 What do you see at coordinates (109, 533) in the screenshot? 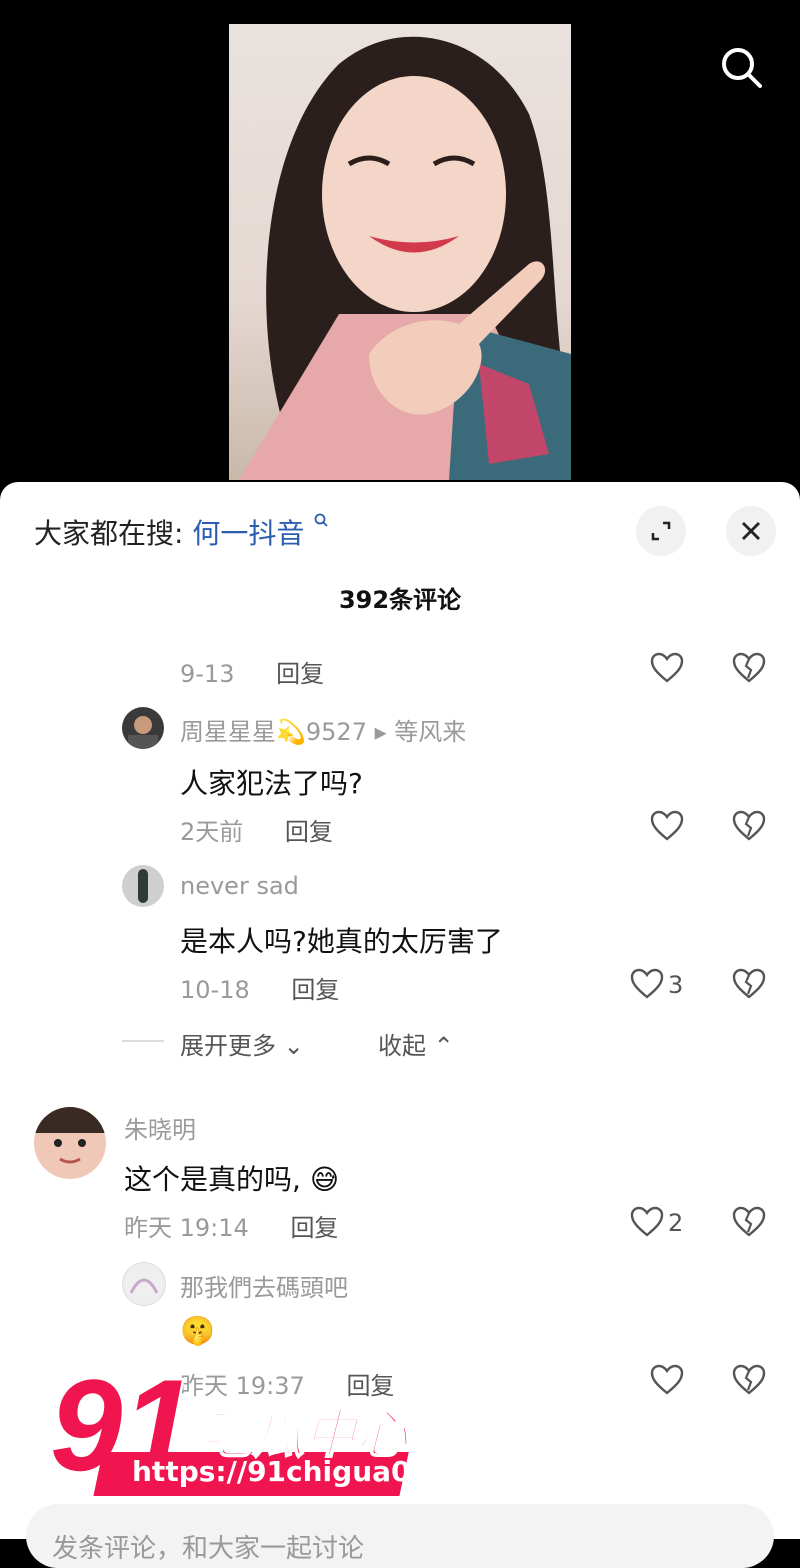
I see `search-suggestion-prefix: 大家都在搜:` at bounding box center [109, 533].